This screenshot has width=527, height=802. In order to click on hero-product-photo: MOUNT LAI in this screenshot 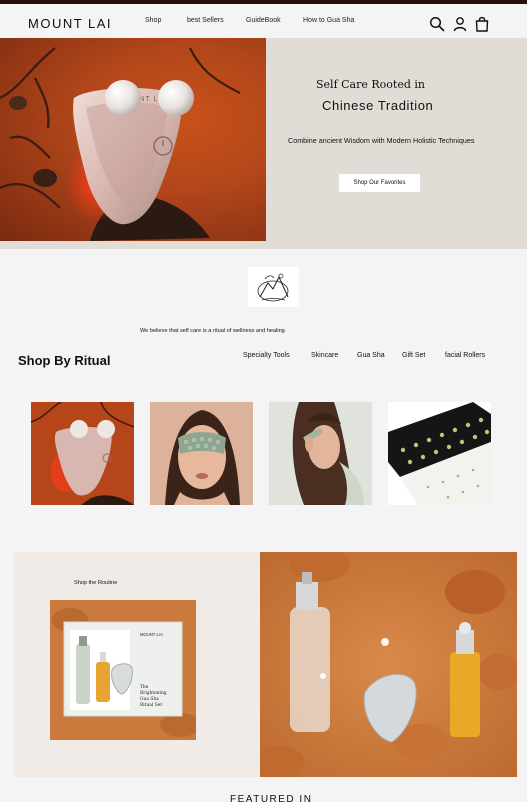, I will do `click(120, 144)`.